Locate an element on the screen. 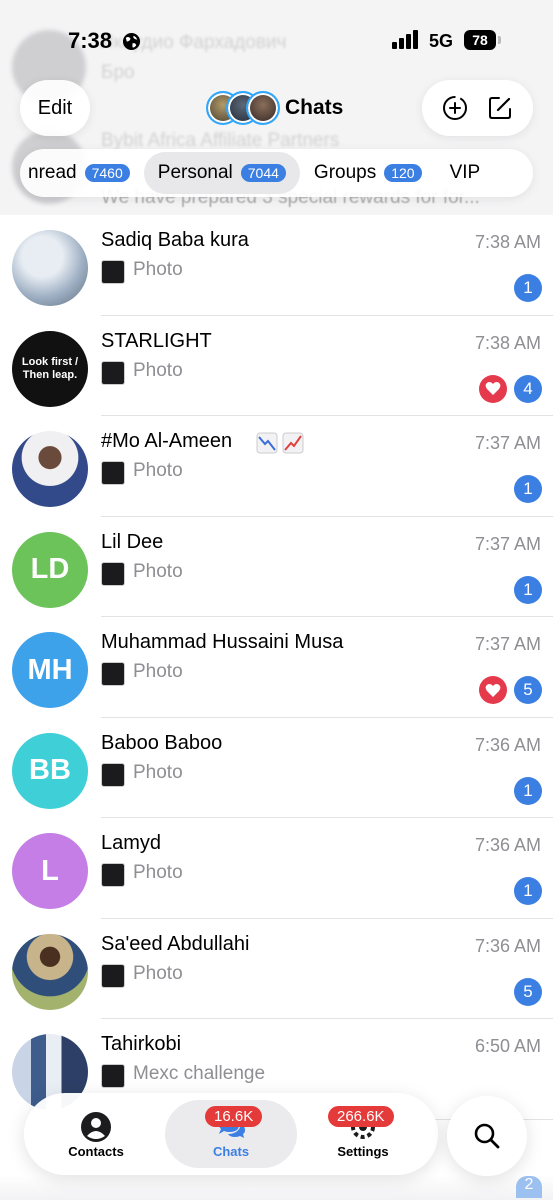 This screenshot has width=553, height=1200. chart-down-icon is located at coordinates (267, 443).